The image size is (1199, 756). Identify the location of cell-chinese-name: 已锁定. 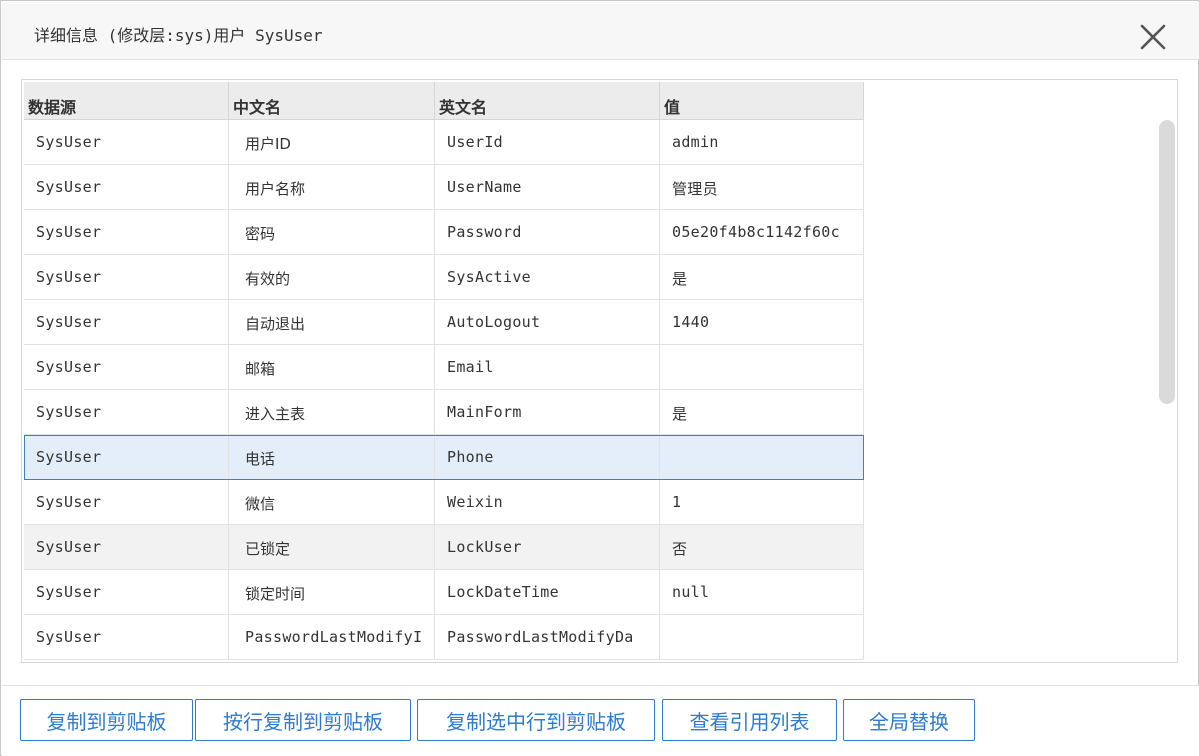
(332, 547).